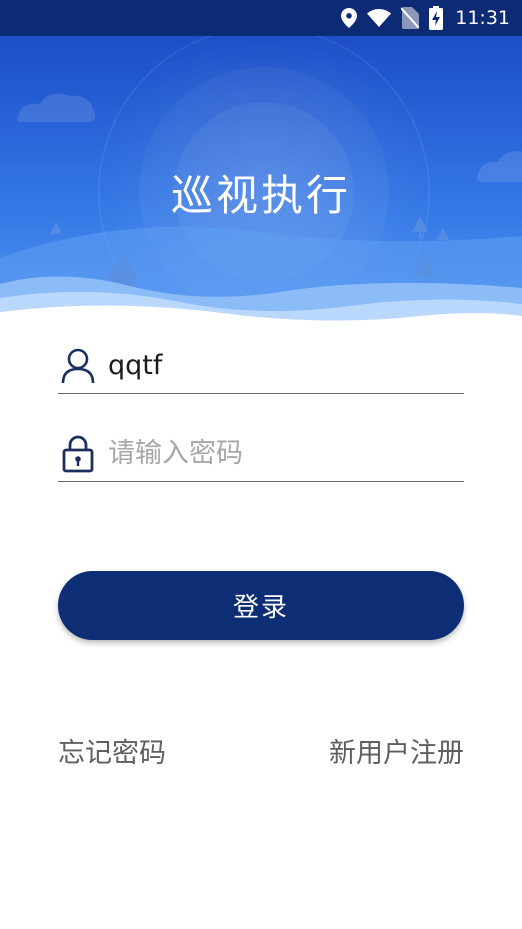 This screenshot has width=522, height=929. I want to click on app-title: 巡视执行, so click(260, 195).